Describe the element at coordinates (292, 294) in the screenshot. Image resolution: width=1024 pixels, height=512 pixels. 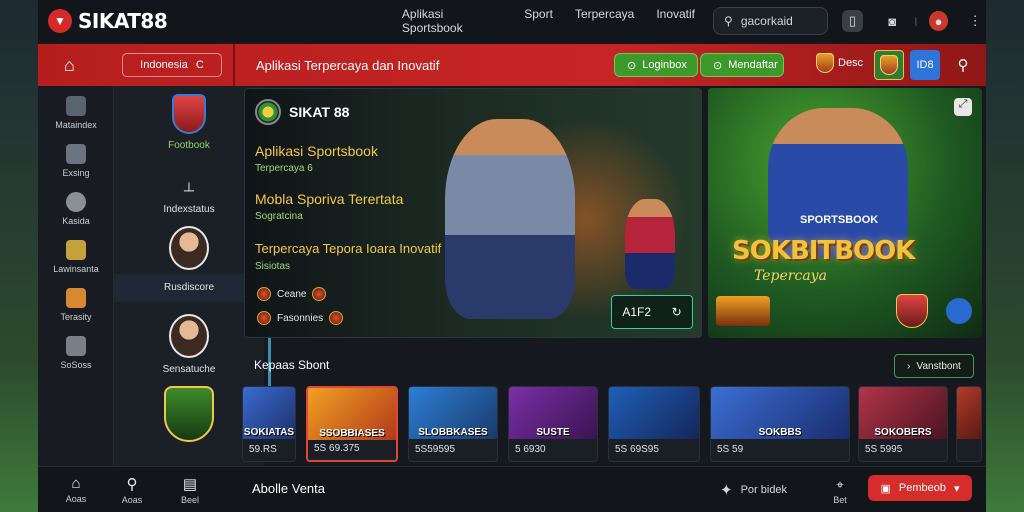
I see `team-1-name: Ceane` at that location.